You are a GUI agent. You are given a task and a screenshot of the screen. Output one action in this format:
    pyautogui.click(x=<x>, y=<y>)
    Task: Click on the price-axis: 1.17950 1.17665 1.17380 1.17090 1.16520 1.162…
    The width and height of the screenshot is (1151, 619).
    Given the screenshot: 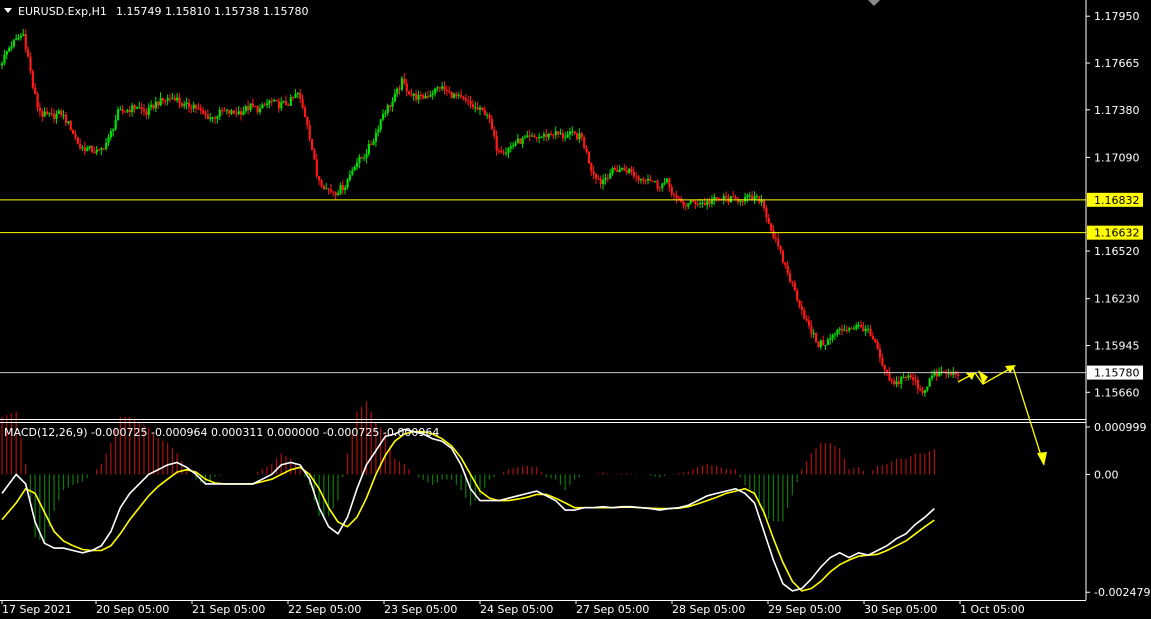 What is the action you would take?
    pyautogui.click(x=1114, y=204)
    